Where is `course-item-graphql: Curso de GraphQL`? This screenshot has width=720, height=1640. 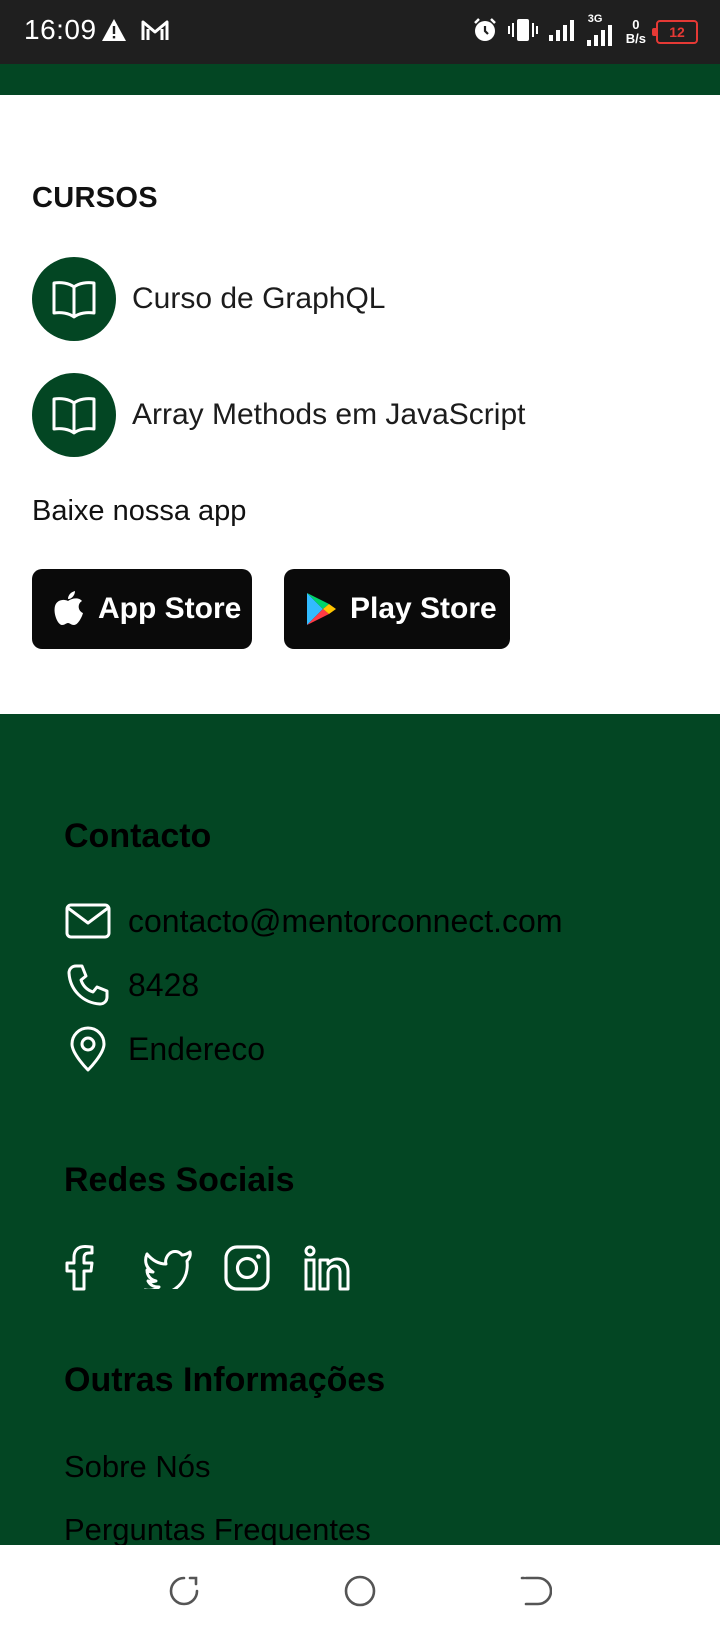 course-item-graphql: Curso de GraphQL is located at coordinates (208, 299).